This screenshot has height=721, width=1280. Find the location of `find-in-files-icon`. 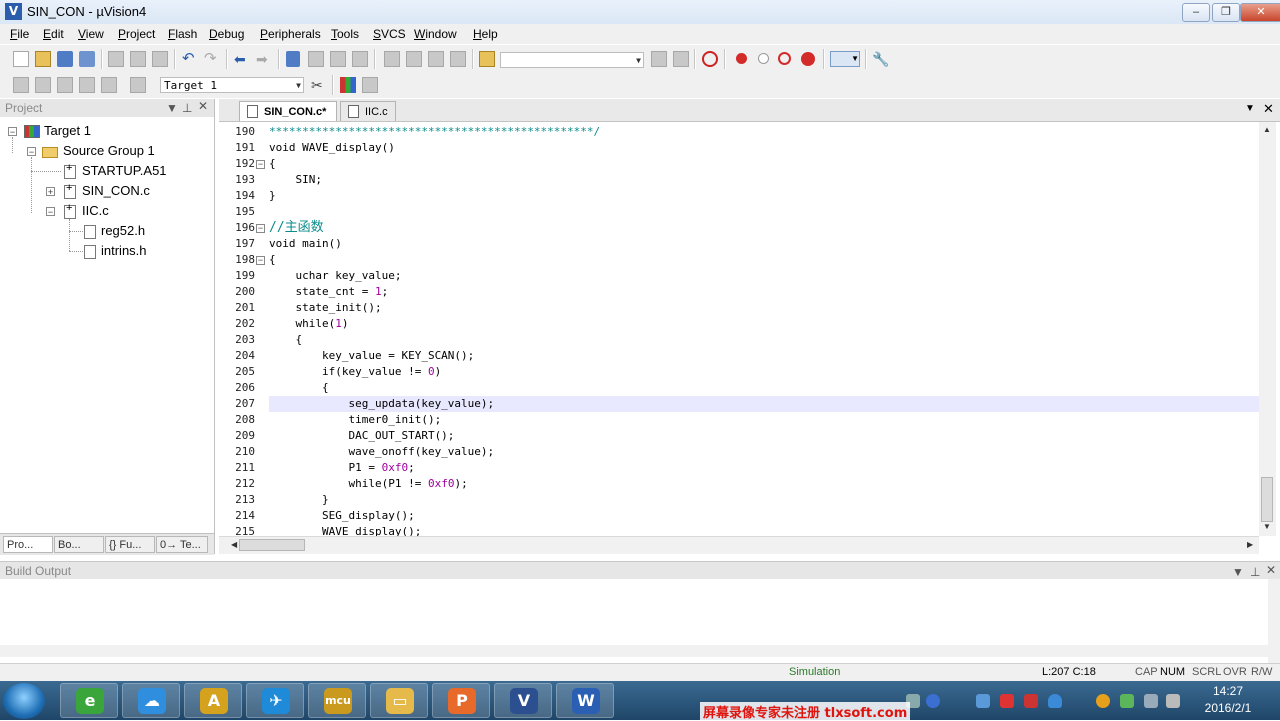

find-in-files-icon is located at coordinates (487, 59).